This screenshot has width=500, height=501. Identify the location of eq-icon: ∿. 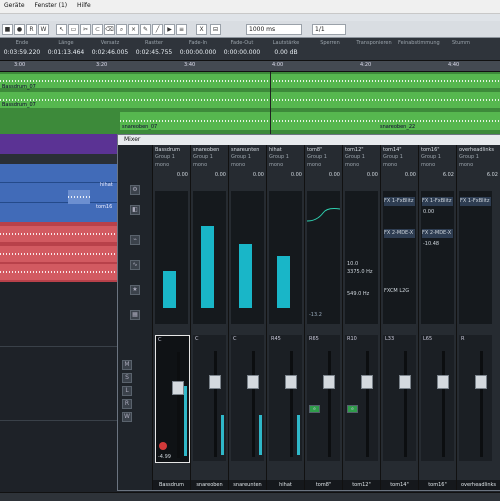
(135, 265).